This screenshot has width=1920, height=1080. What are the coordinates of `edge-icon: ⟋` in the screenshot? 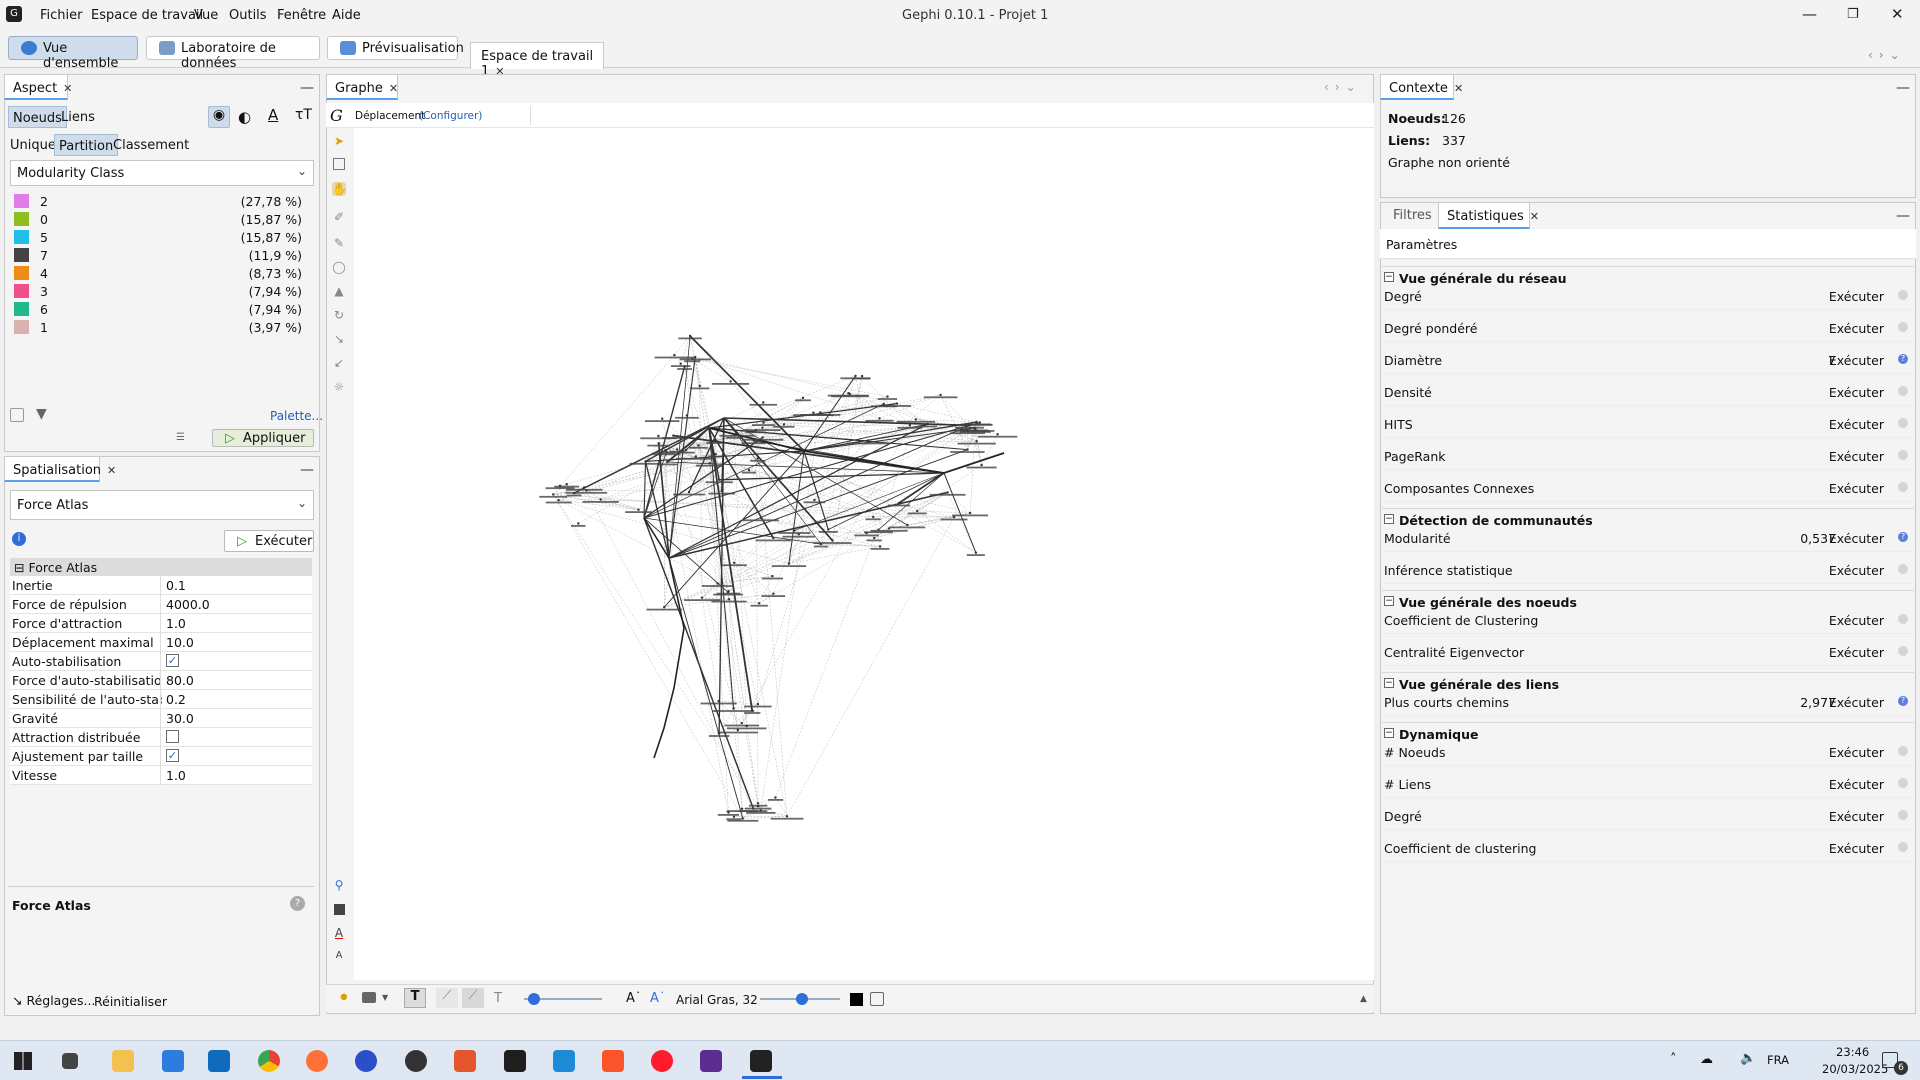 It's located at (447, 998).